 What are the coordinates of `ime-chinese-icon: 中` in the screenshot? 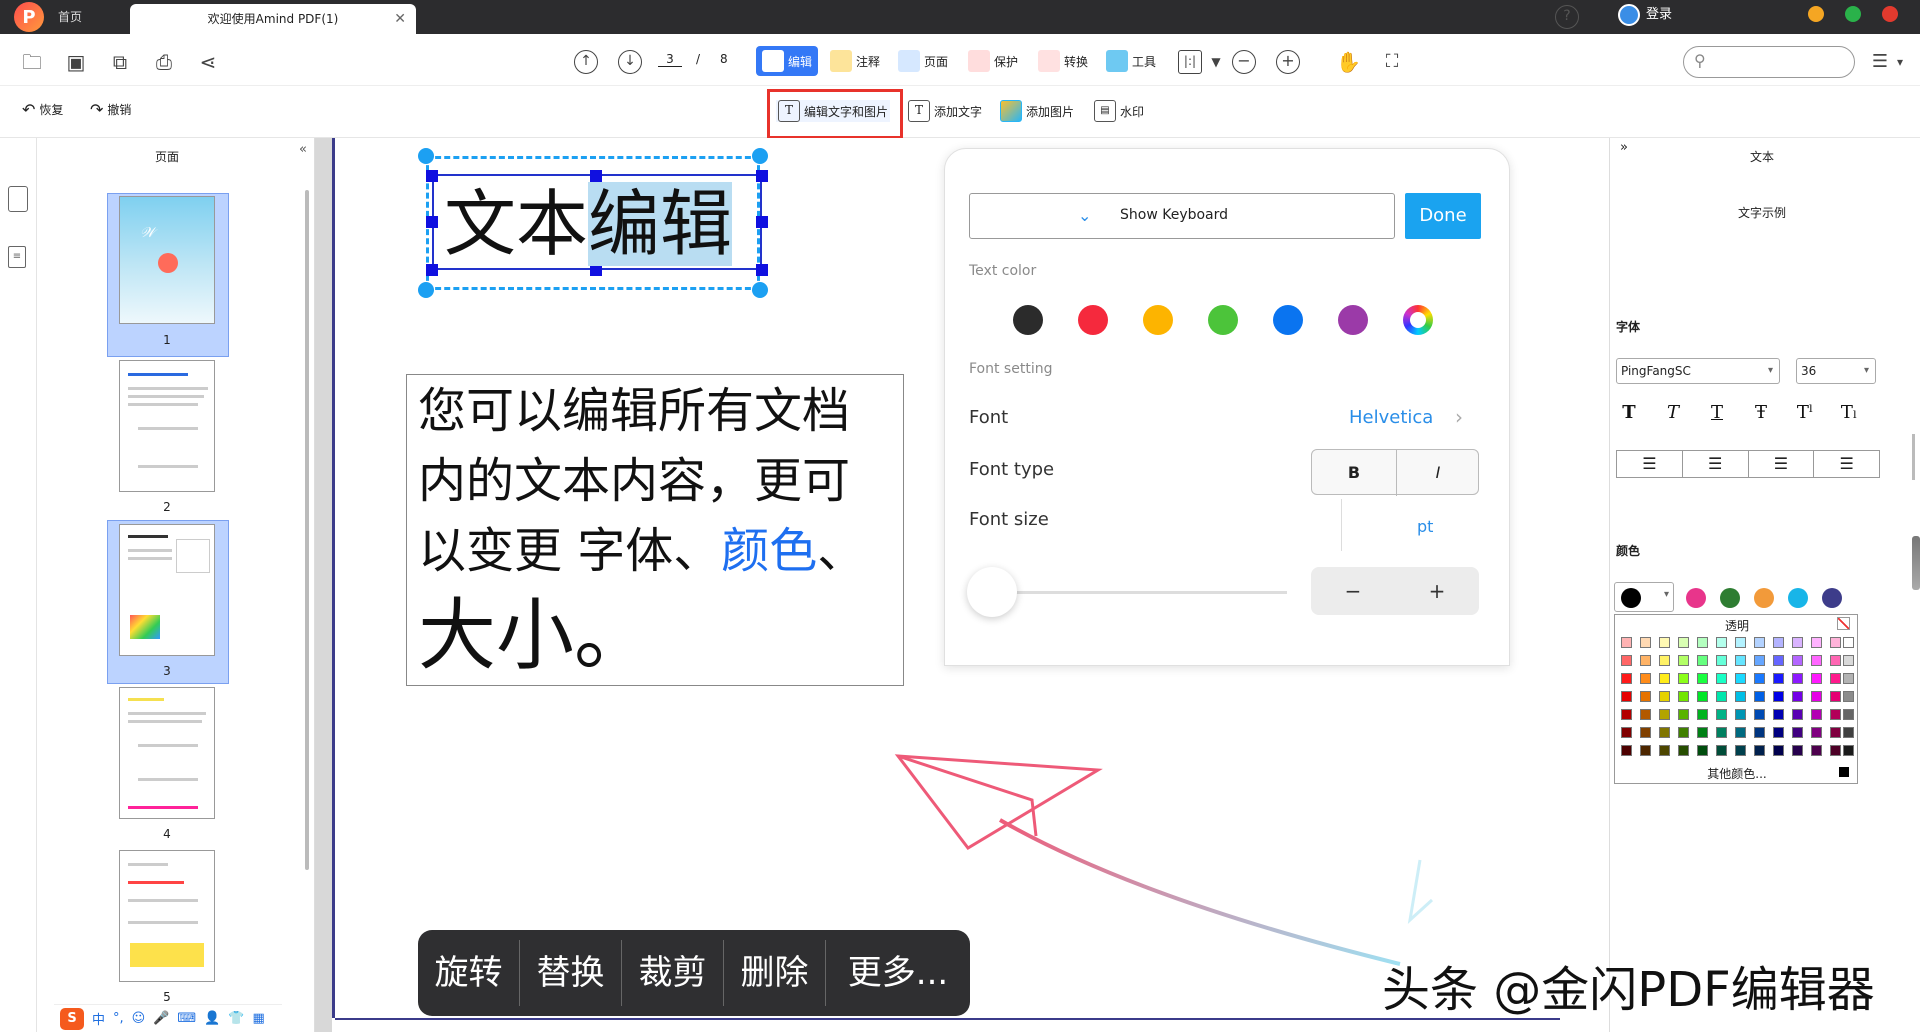 It's located at (98, 1018).